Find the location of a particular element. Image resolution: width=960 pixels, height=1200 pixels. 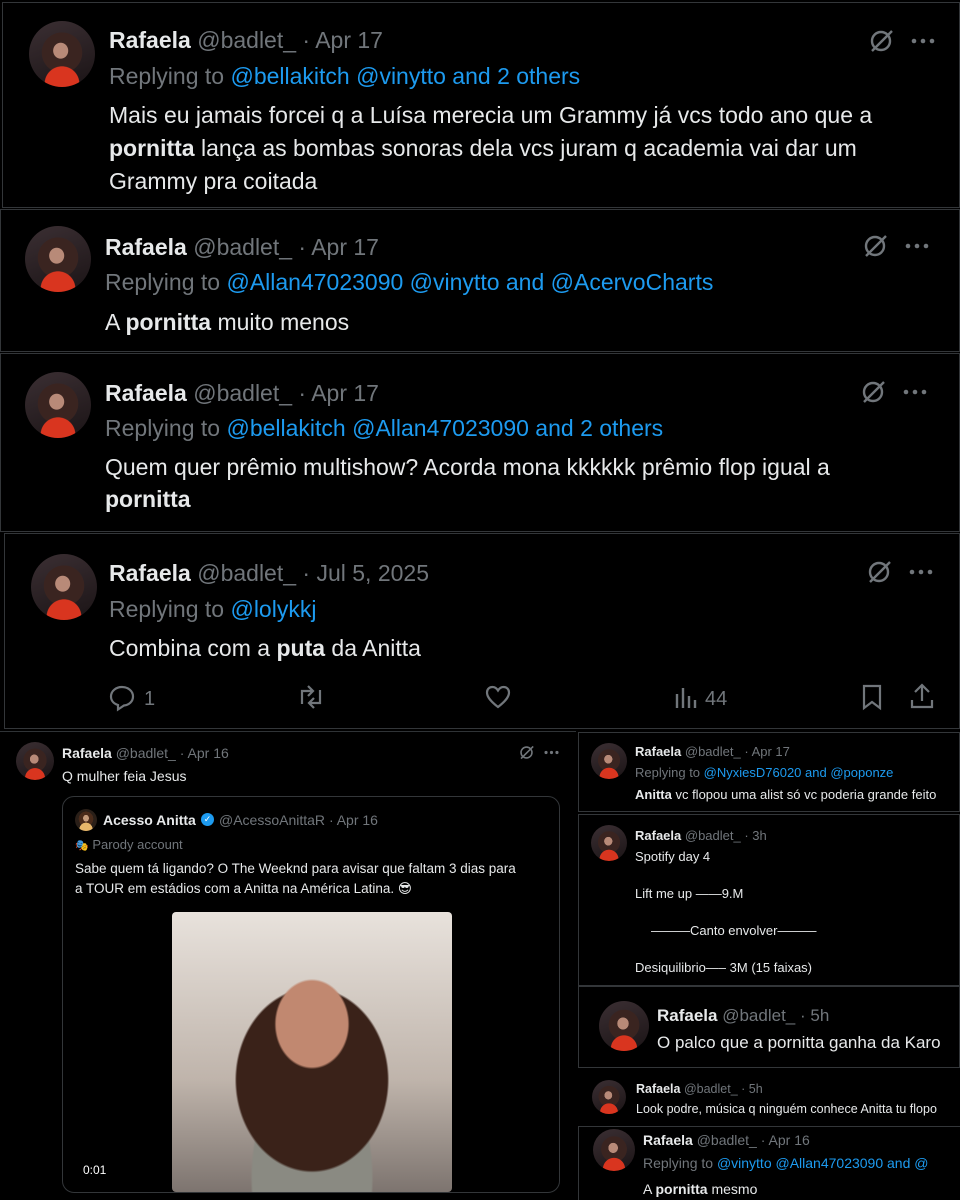

tweet-text-line: A pornitta muito menos is located at coordinates (227, 322).